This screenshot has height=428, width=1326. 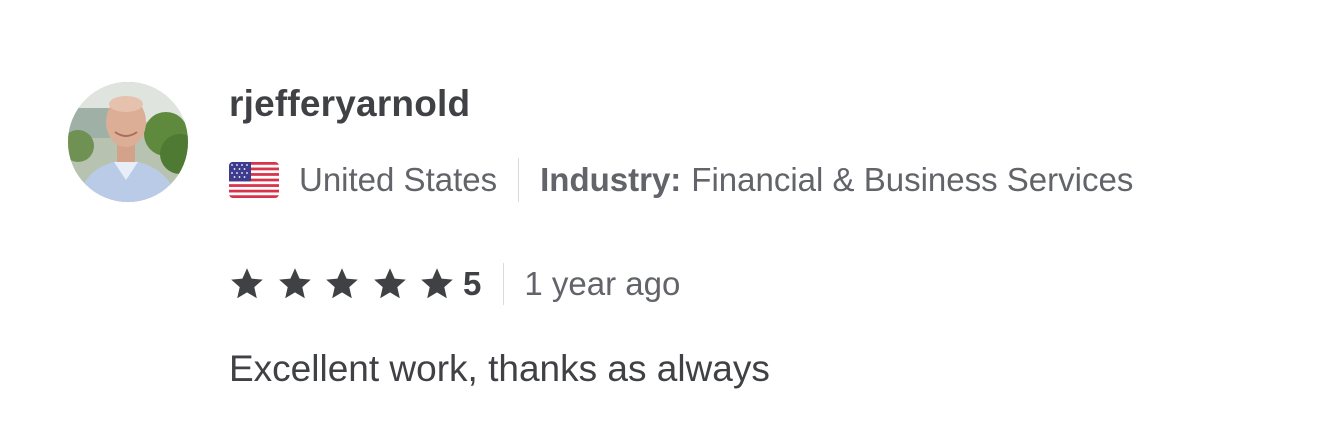 I want to click on rating-row: 5 1 year ago, so click(x=454, y=284).